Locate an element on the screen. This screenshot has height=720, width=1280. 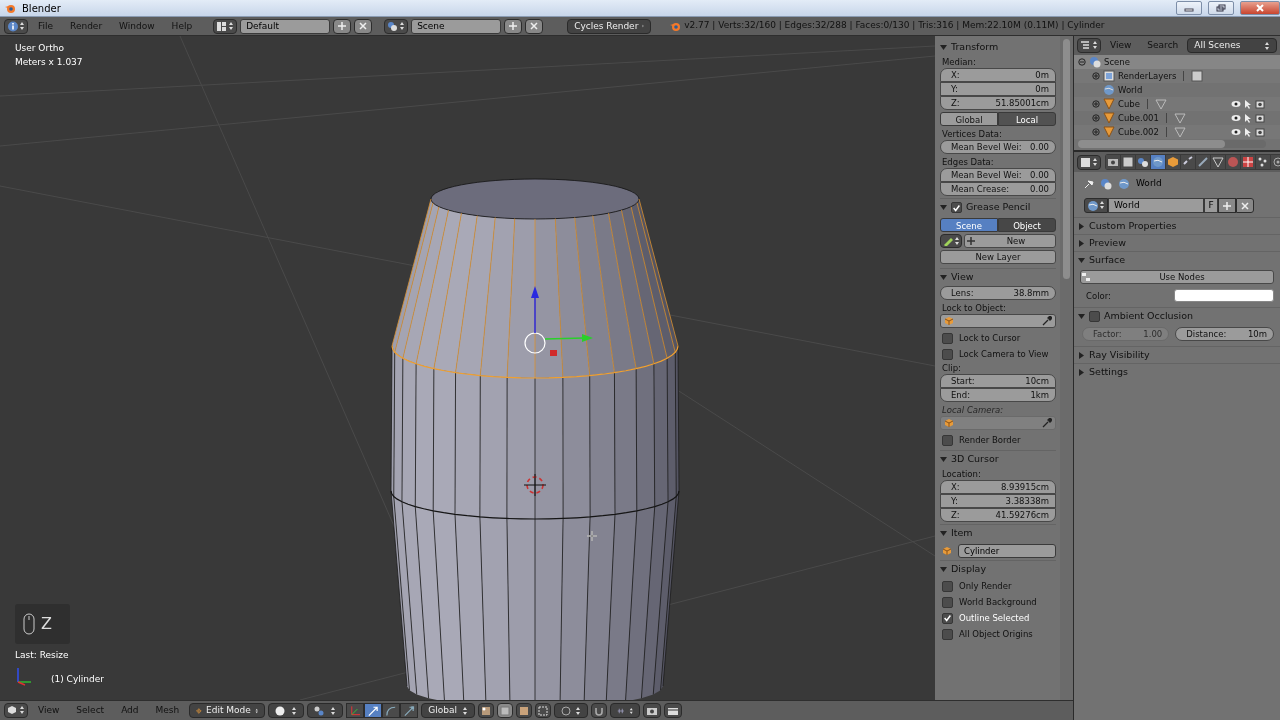
collapse-icon is located at coordinates (1082, 62).